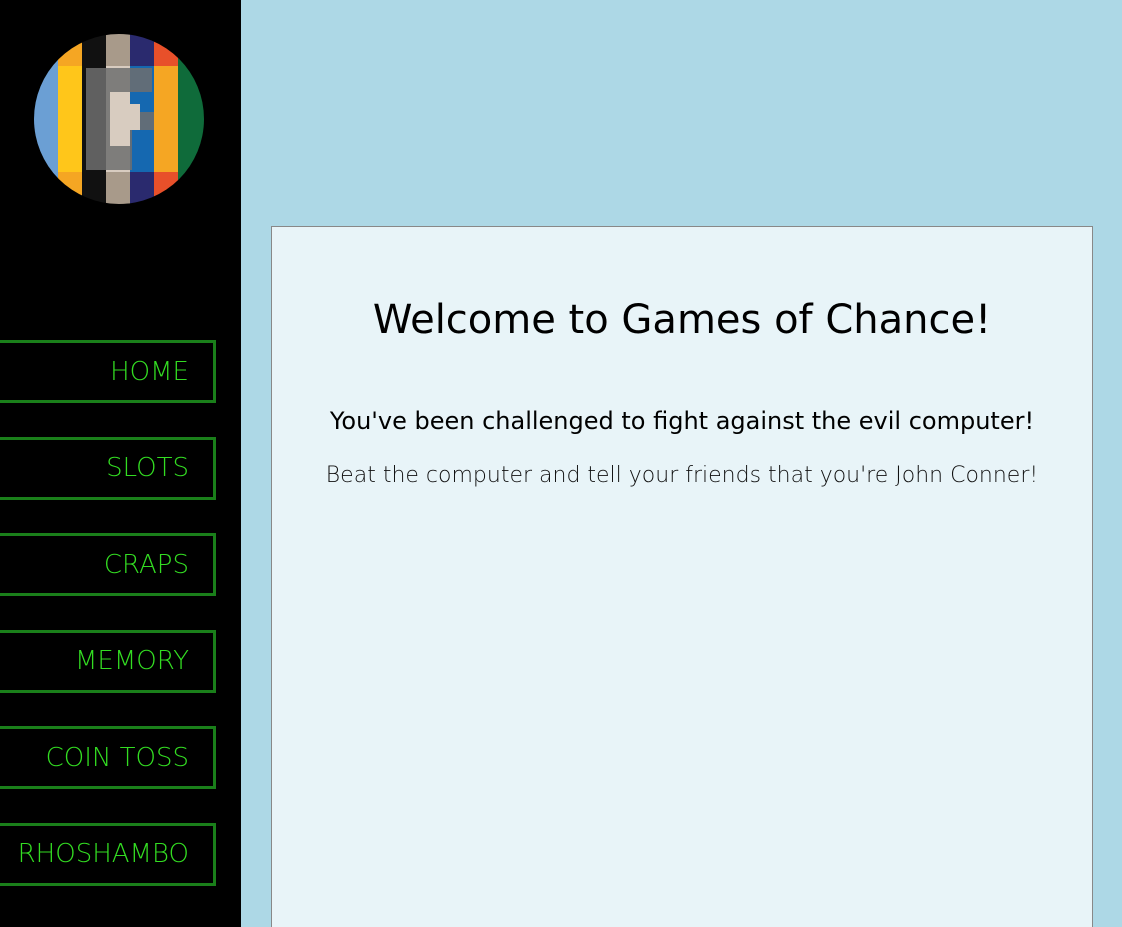  I want to click on nav-label: SLOTS, so click(147, 468).